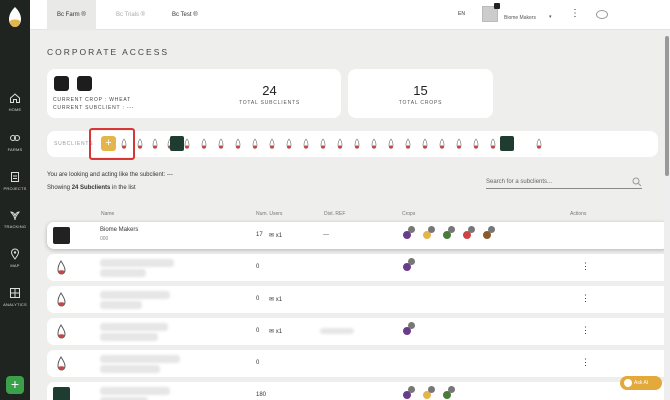 The image size is (670, 400). Describe the element at coordinates (358, 235) in the screenshot. I see `table-row: Biome Makers 000 17 ✉ x1 ---` at that location.